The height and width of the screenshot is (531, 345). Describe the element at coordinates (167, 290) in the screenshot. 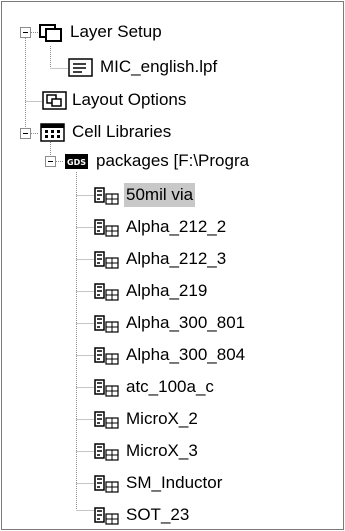

I see `cell-label: Alpha_219` at that location.